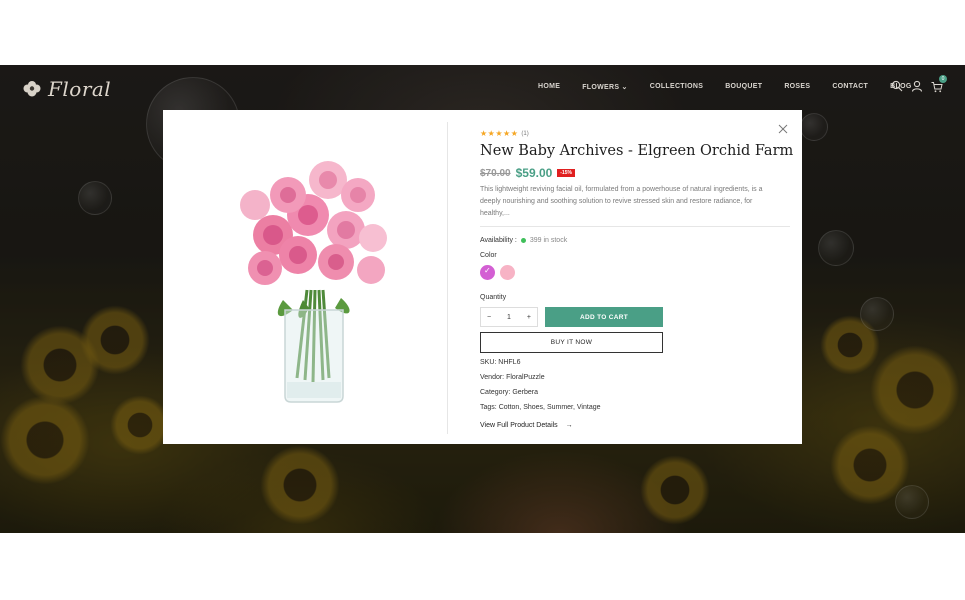 This screenshot has height=600, width=965. I want to click on tags-label: Tags:, so click(488, 407).